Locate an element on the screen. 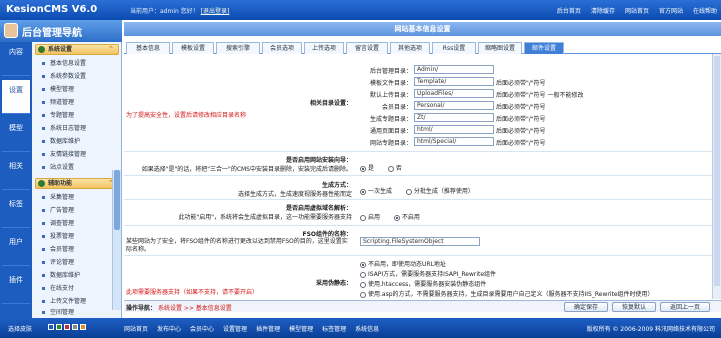 Image resolution: width=721 pixels, height=338 pixels. menu-item: 站点设置 is located at coordinates (80, 168).